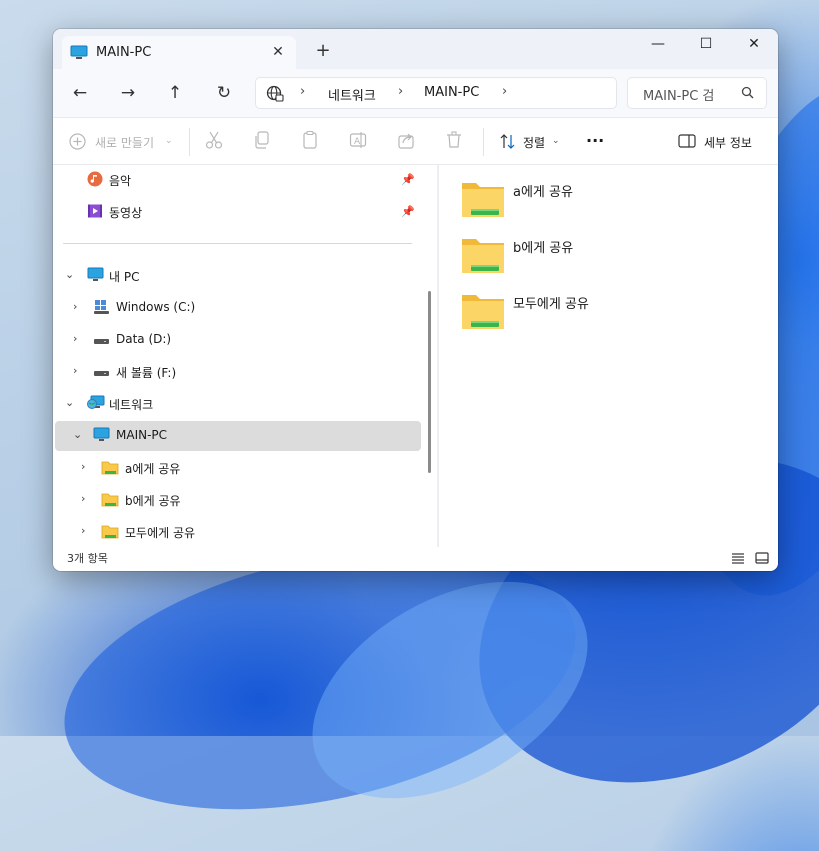 The image size is (819, 851). What do you see at coordinates (146, 373) in the screenshot?
I see `sidebar-item-label: 새 볼륨 (F:)` at bounding box center [146, 373].